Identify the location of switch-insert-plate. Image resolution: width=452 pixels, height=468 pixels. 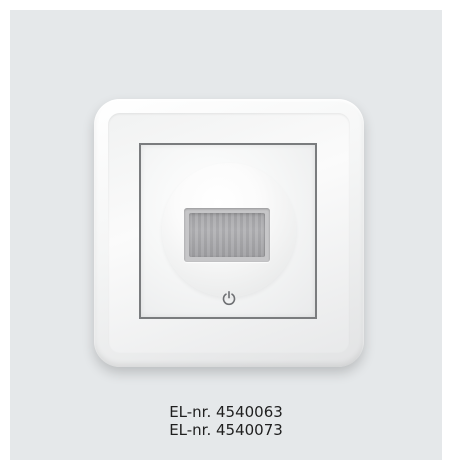
(228, 231).